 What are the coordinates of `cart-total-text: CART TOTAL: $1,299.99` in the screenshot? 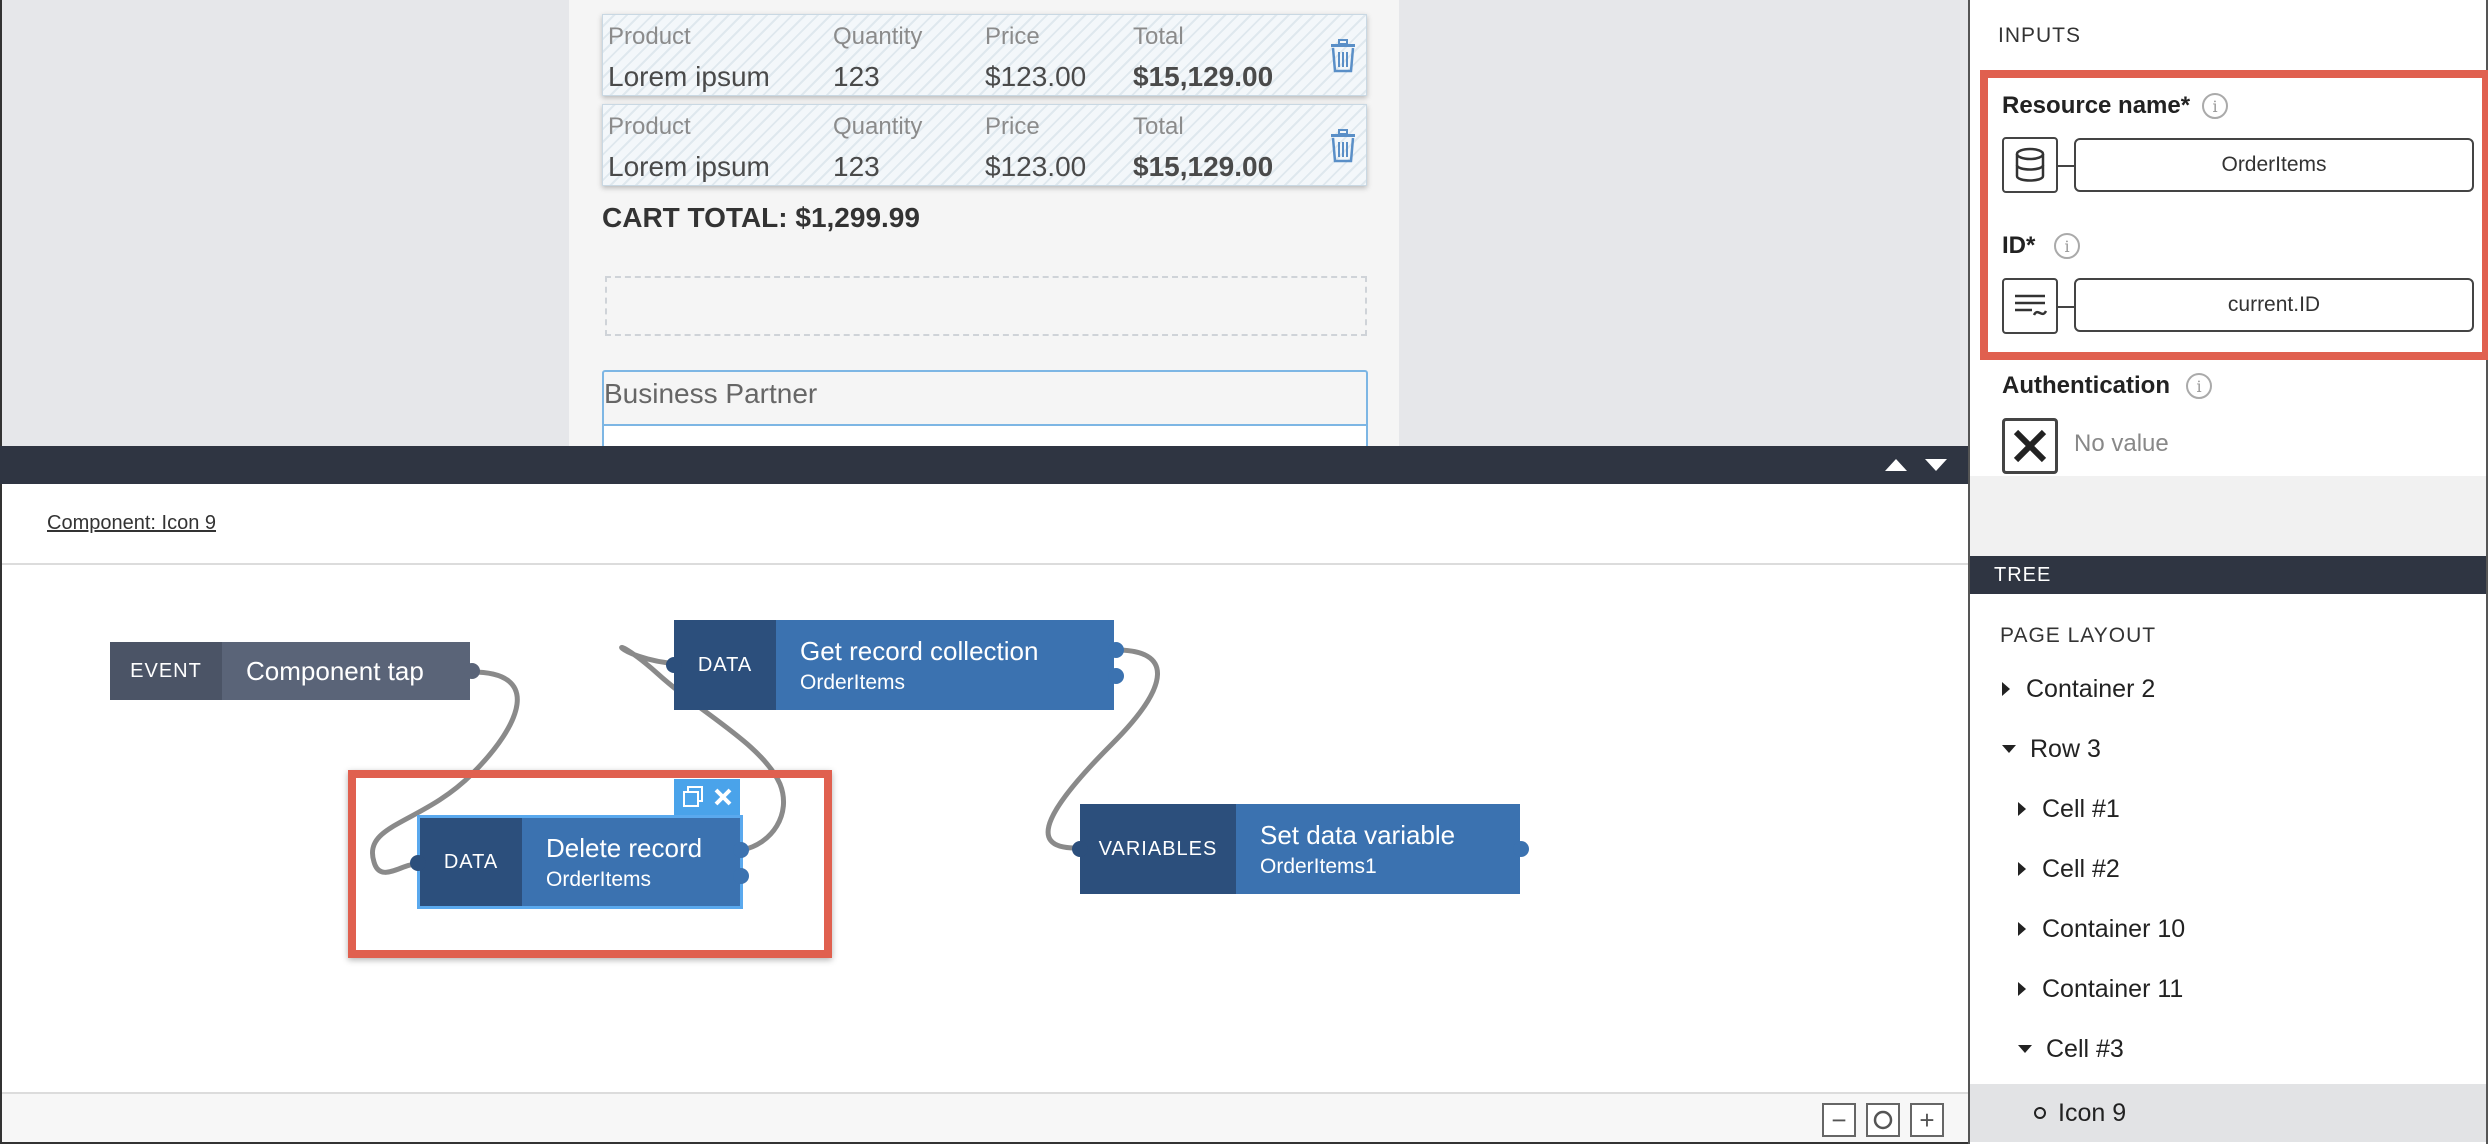 It's located at (761, 217).